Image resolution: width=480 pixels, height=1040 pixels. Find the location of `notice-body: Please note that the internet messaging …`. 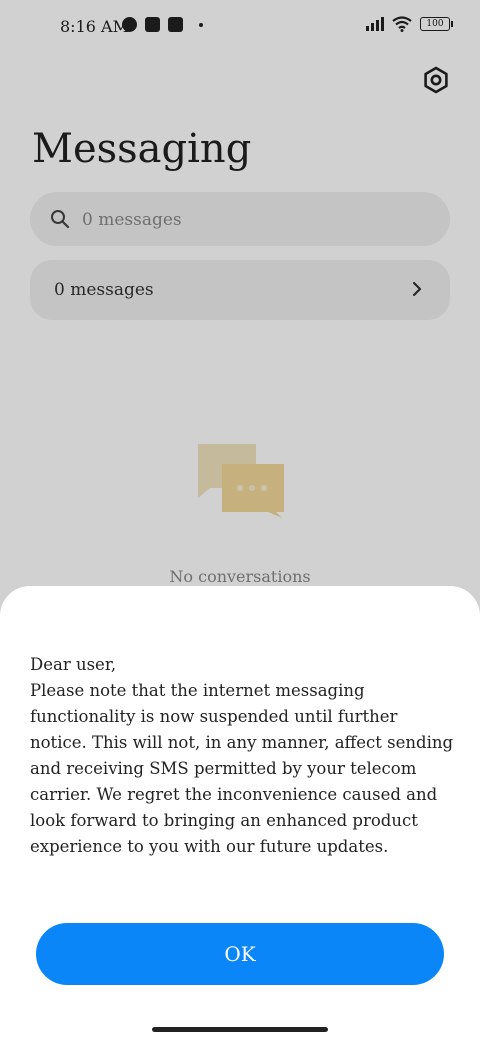

notice-body: Please note that the internet messaging … is located at coordinates (242, 768).